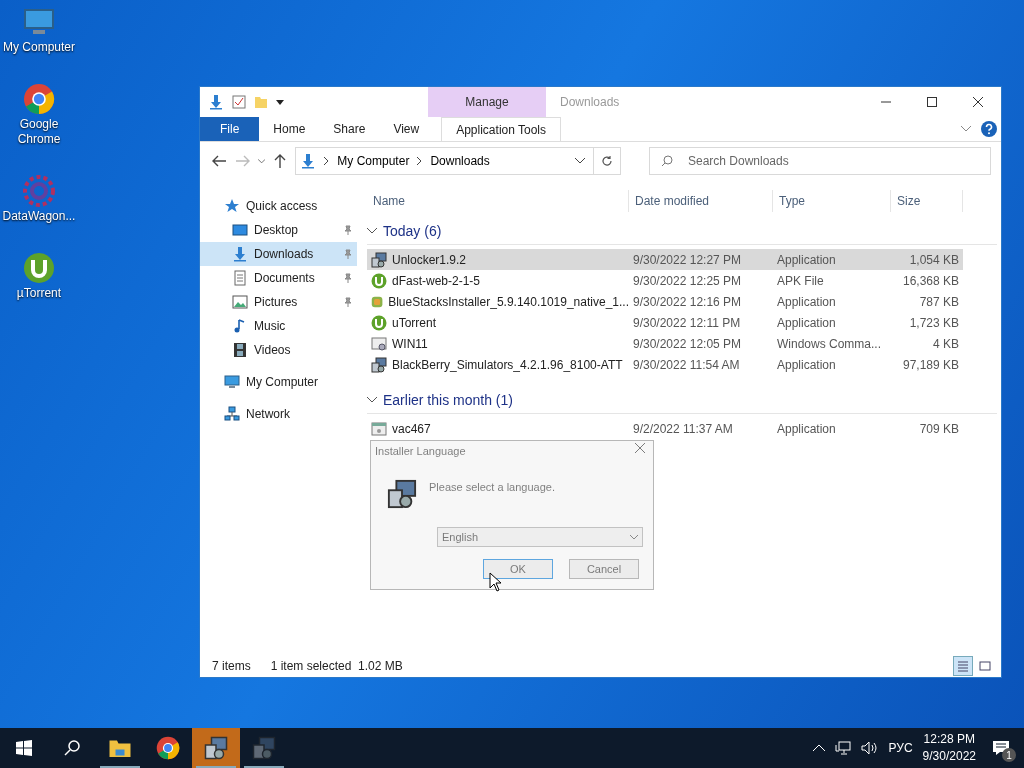 This screenshot has height=768, width=1024. I want to click on dialog-message: Please select a language., so click(492, 487).